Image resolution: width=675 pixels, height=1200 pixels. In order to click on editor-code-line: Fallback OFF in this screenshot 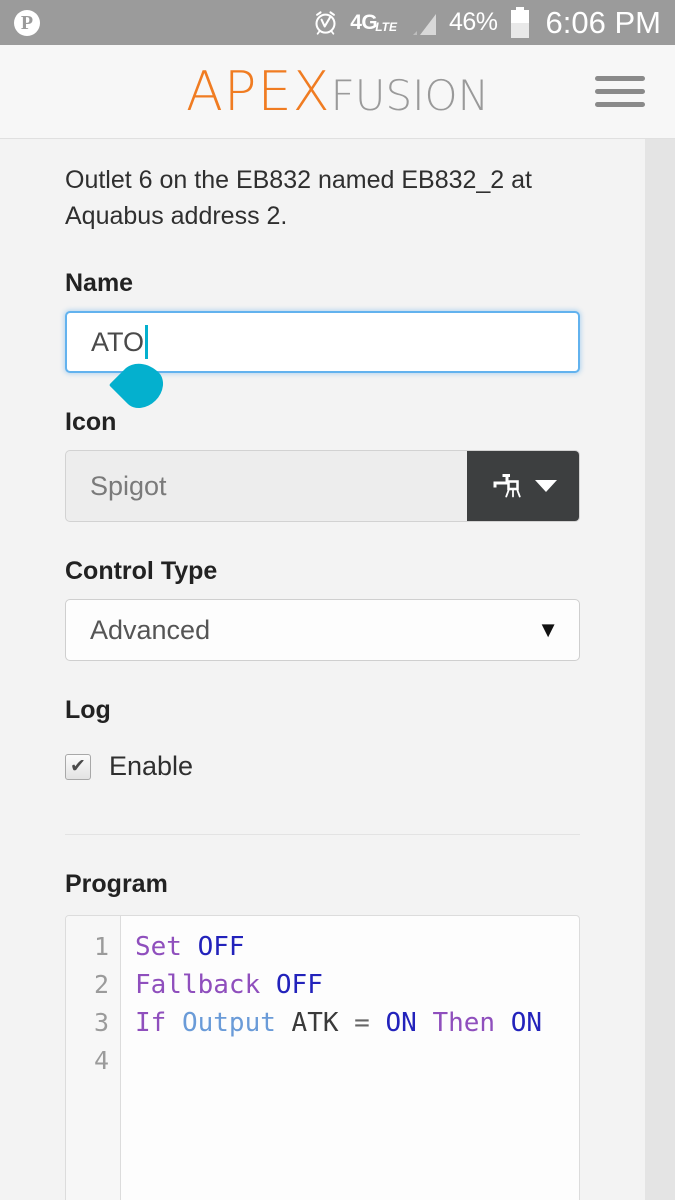, I will do `click(357, 985)`.